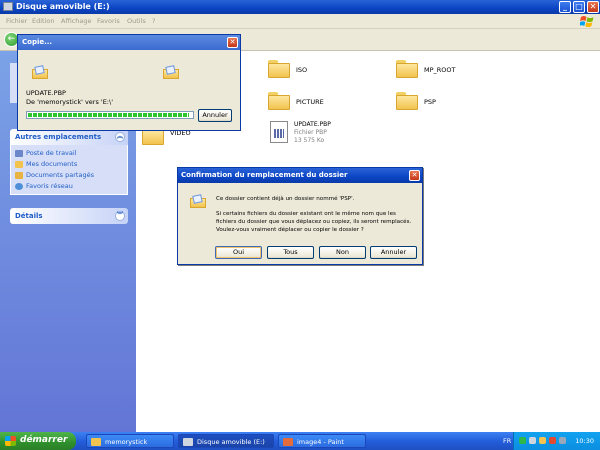  What do you see at coordinates (58, 137) in the screenshot?
I see `other-places-title: Autres emplacements` at bounding box center [58, 137].